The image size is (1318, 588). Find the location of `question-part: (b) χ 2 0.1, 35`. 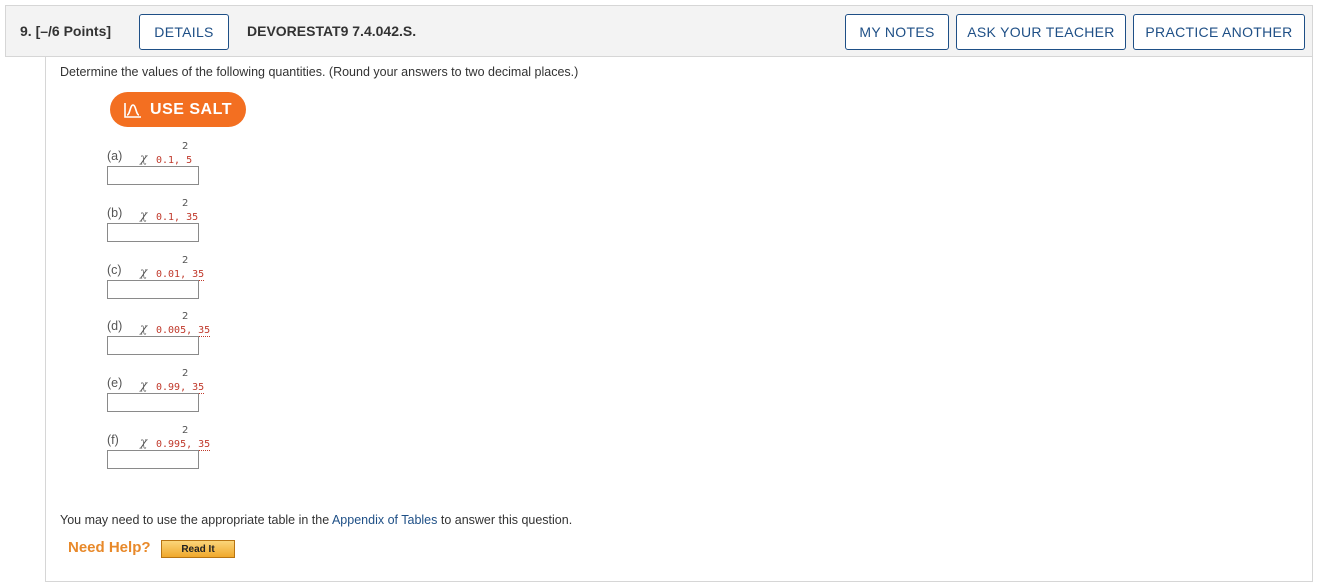

question-part: (b) χ 2 0.1, 35 is located at coordinates (207, 222).